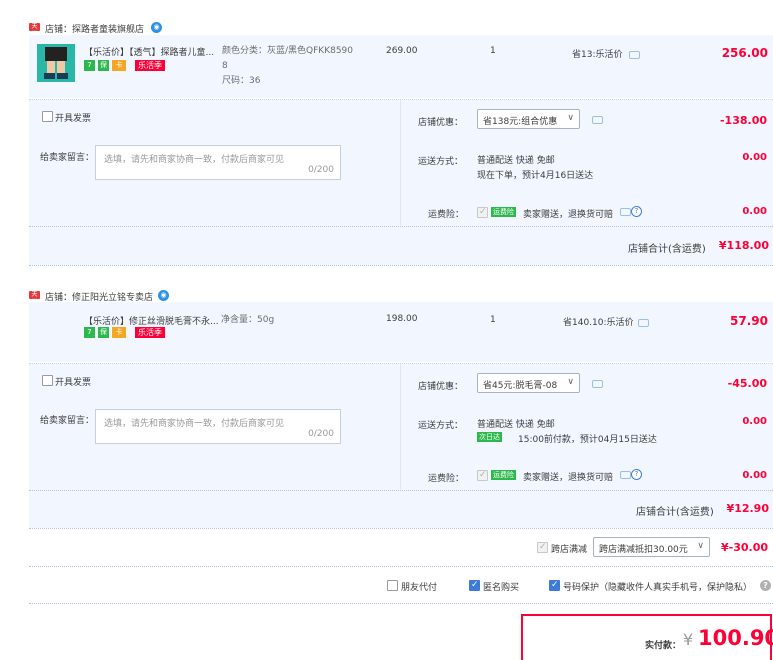 The height and width of the screenshot is (660, 773). I want to click on seven-day-return-icon: 7, so click(89, 65).